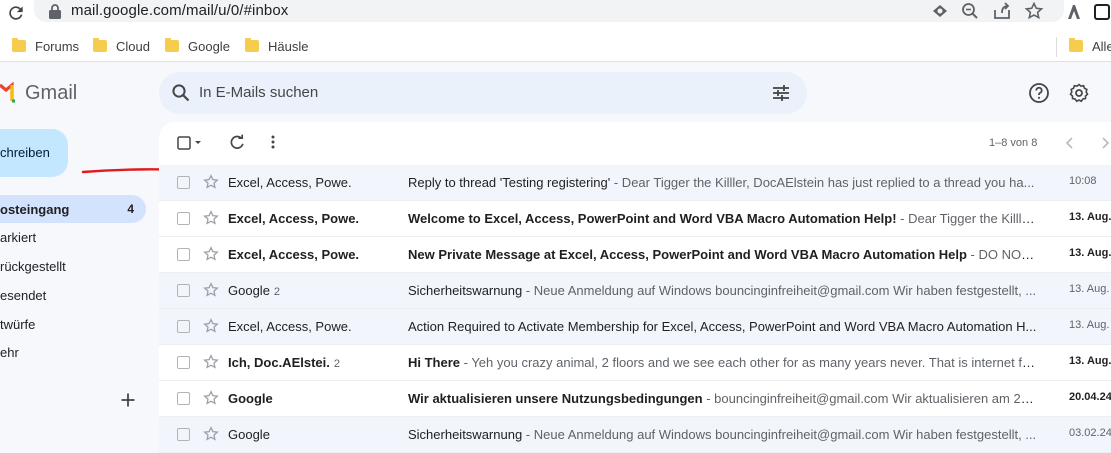 The image size is (1111, 453). Describe the element at coordinates (1039, 93) in the screenshot. I see `help-icon` at that location.